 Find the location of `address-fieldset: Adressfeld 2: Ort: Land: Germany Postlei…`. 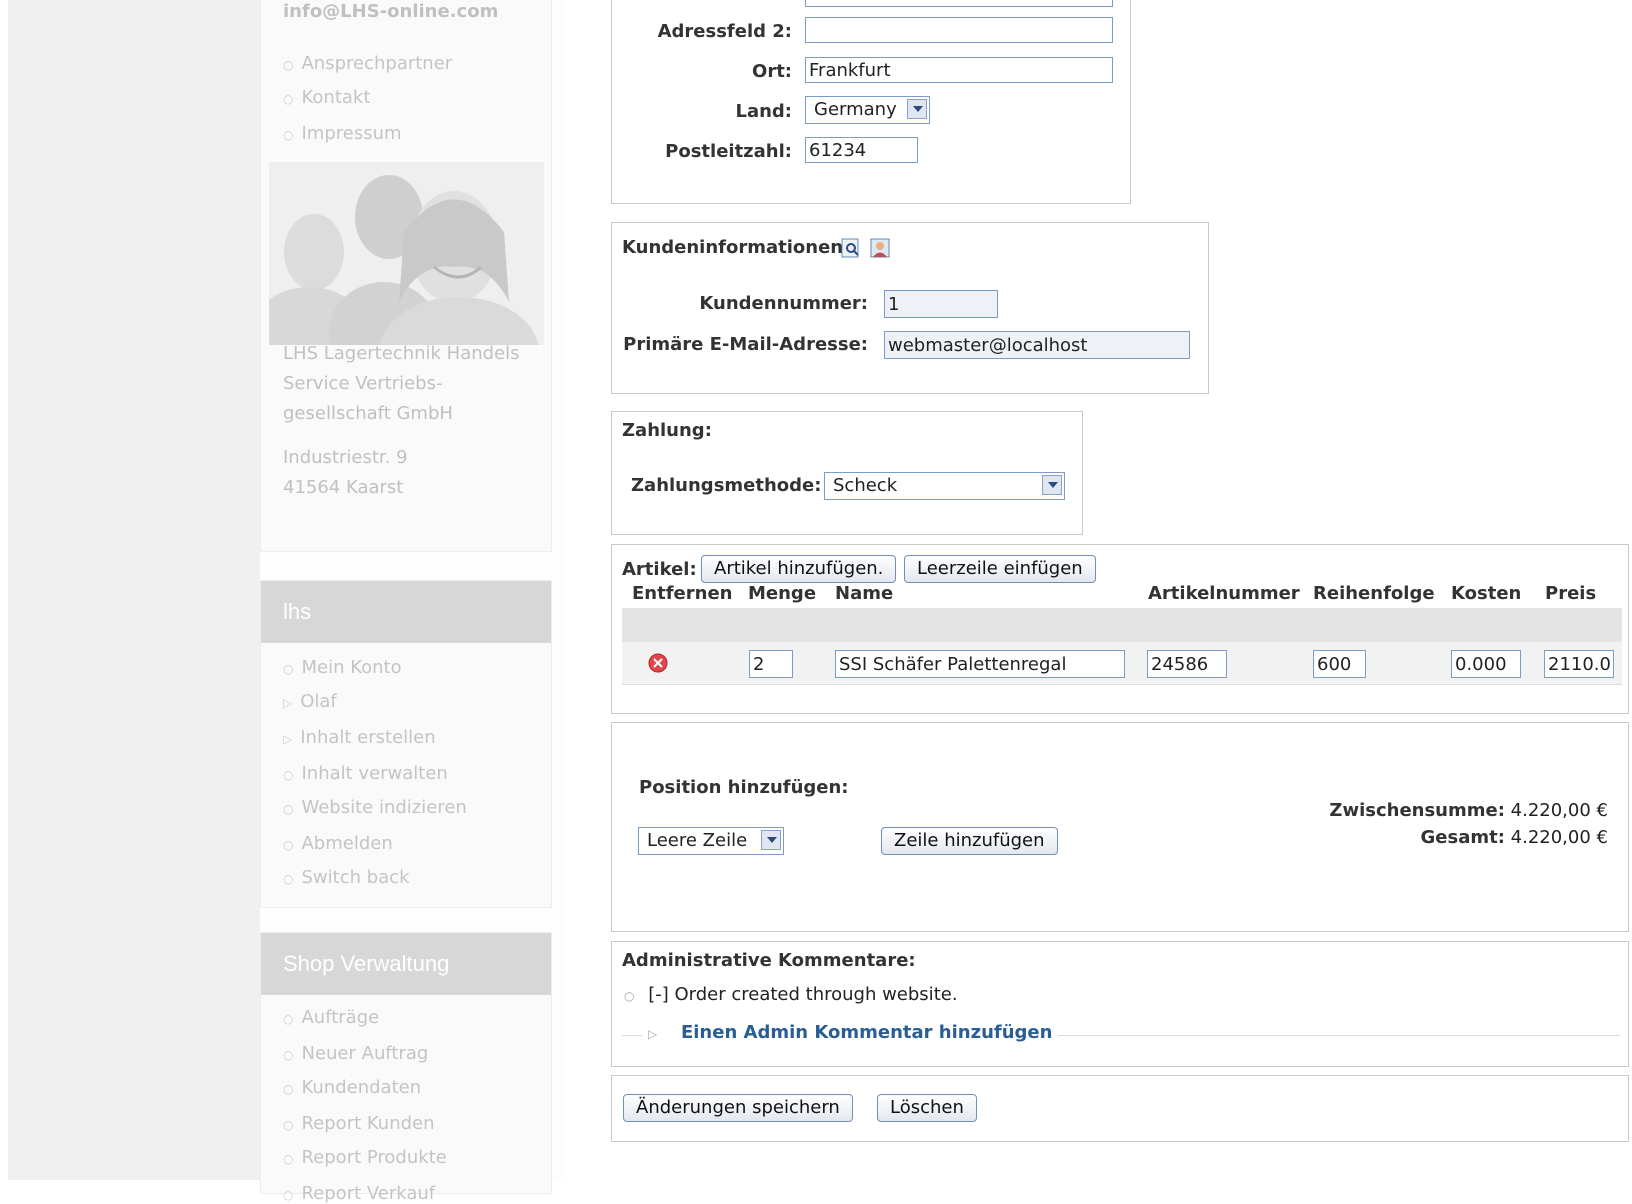

address-fieldset: Adressfeld 2: Ort: Land: Germany Postlei… is located at coordinates (871, 102).